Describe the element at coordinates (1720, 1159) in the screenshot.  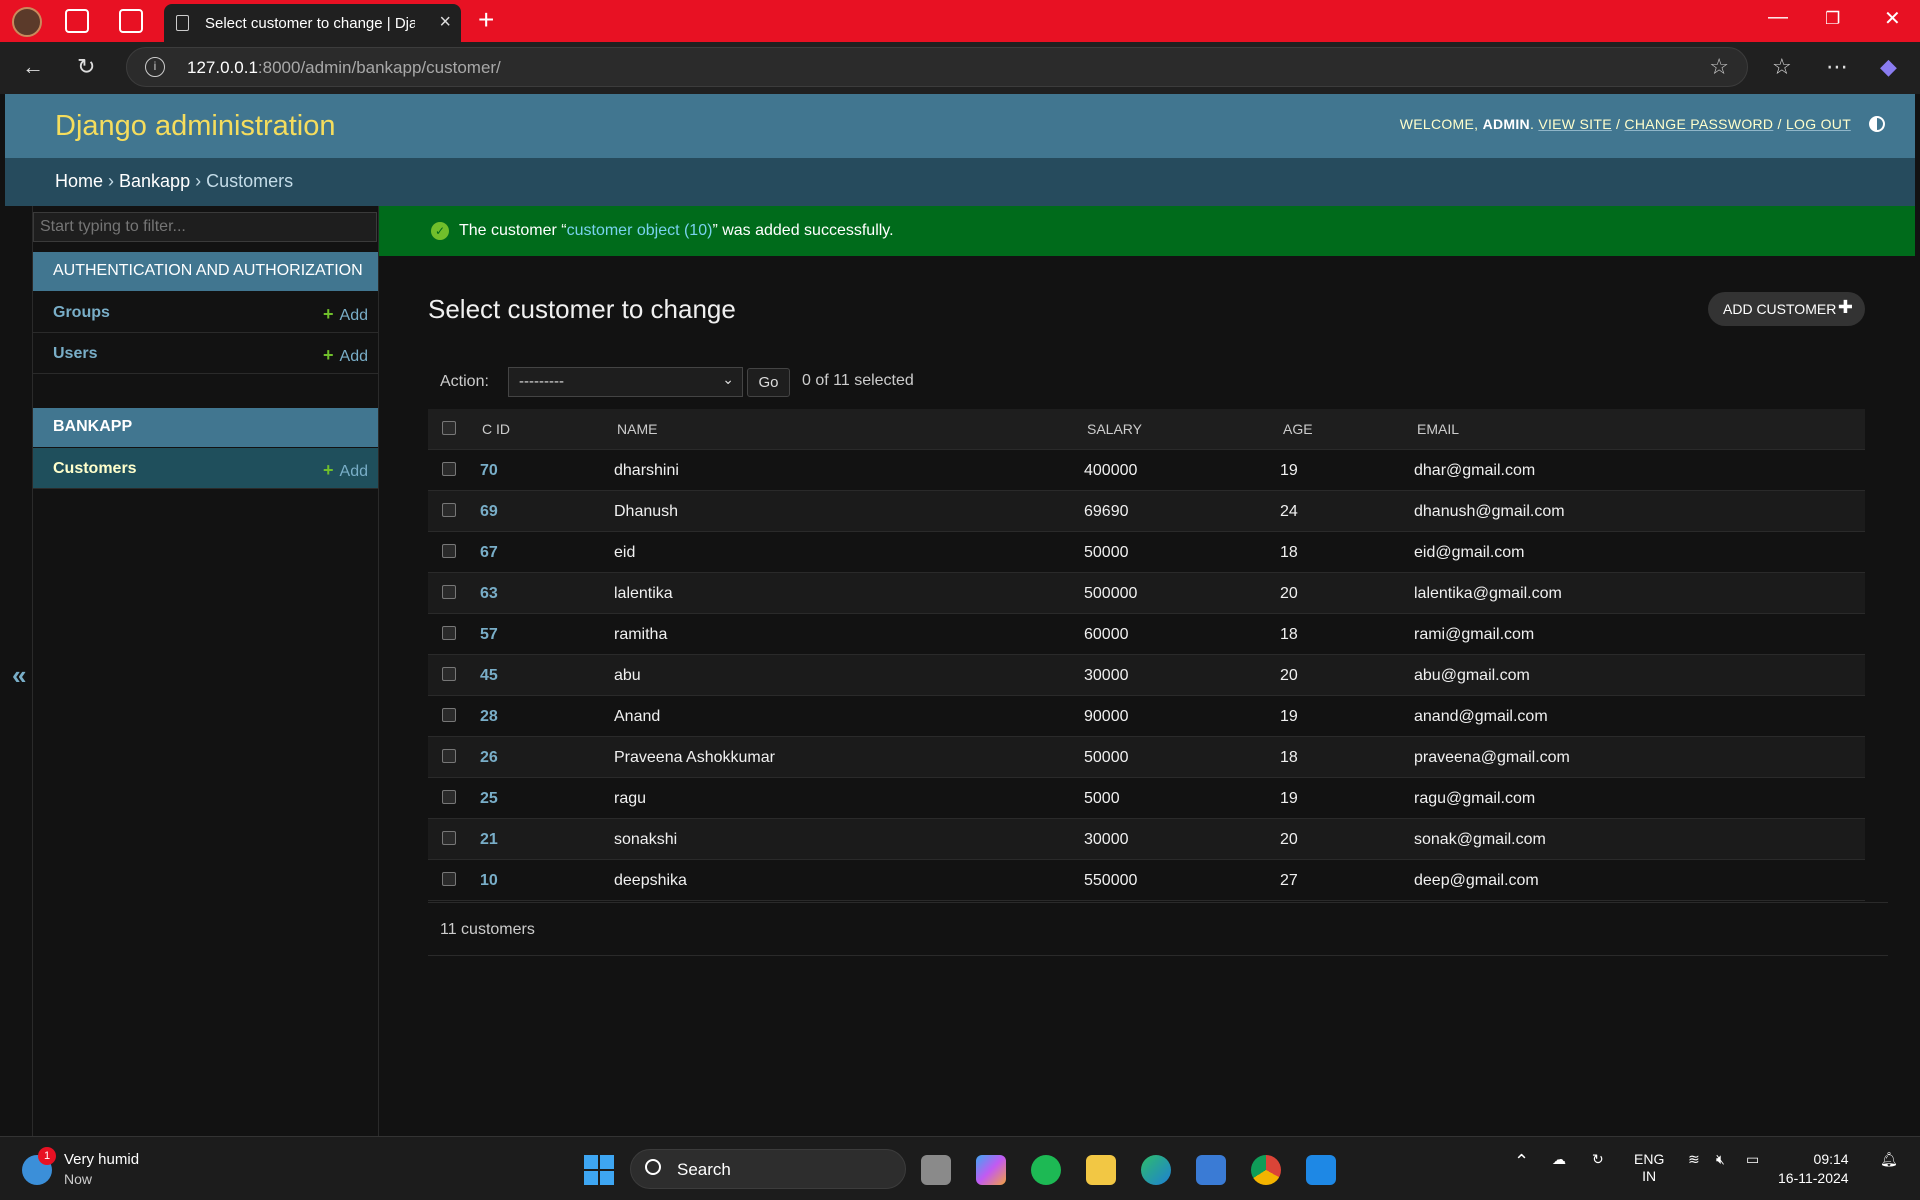
I see `volume-muted-icon: 🔇︎` at that location.